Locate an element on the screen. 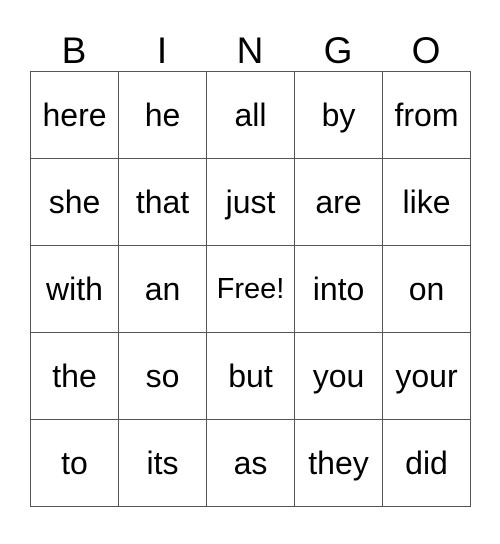  bingo-row: here he all by from is located at coordinates (251, 115).